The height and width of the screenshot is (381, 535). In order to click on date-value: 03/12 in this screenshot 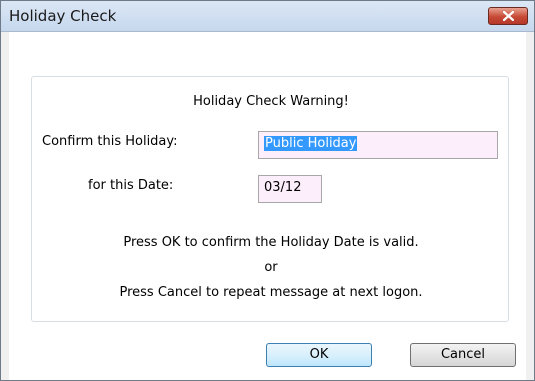, I will do `click(283, 187)`.